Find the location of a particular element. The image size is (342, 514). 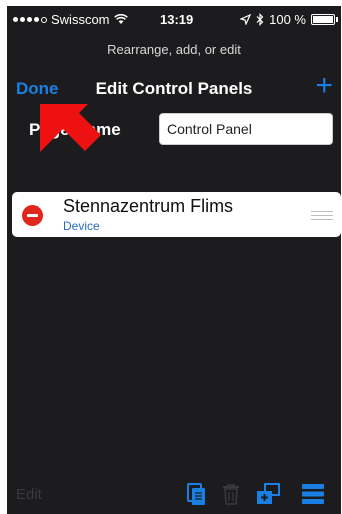

copy-icon is located at coordinates (197, 494).